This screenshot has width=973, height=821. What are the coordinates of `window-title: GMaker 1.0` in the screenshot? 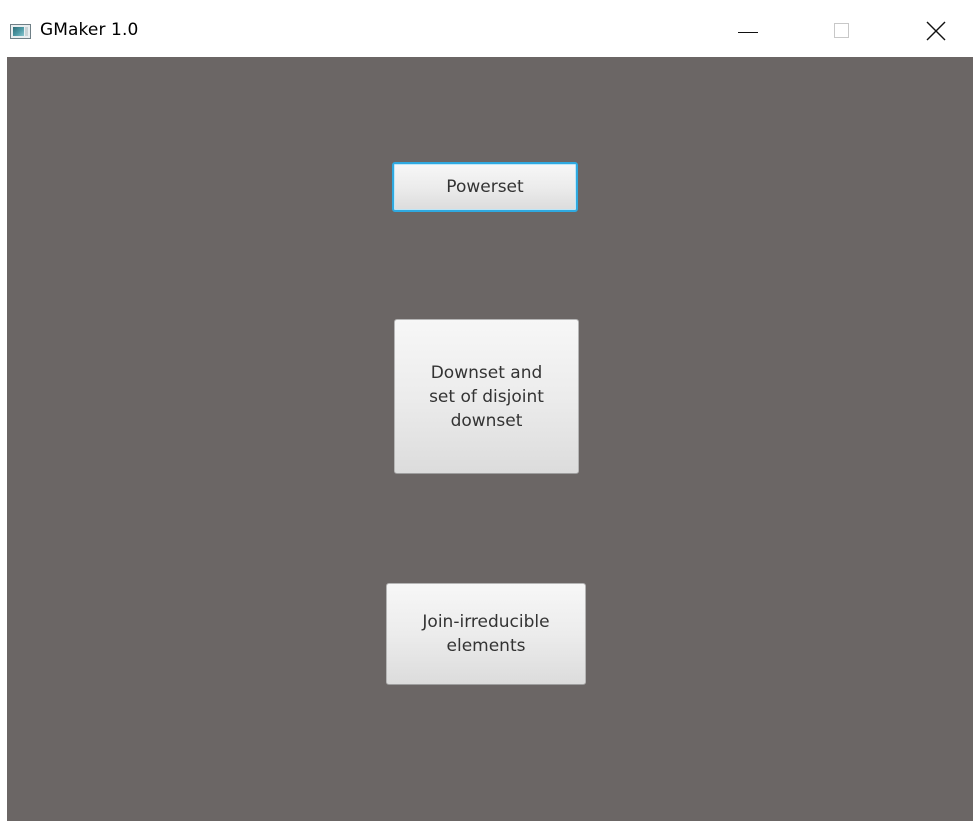 It's located at (89, 30).